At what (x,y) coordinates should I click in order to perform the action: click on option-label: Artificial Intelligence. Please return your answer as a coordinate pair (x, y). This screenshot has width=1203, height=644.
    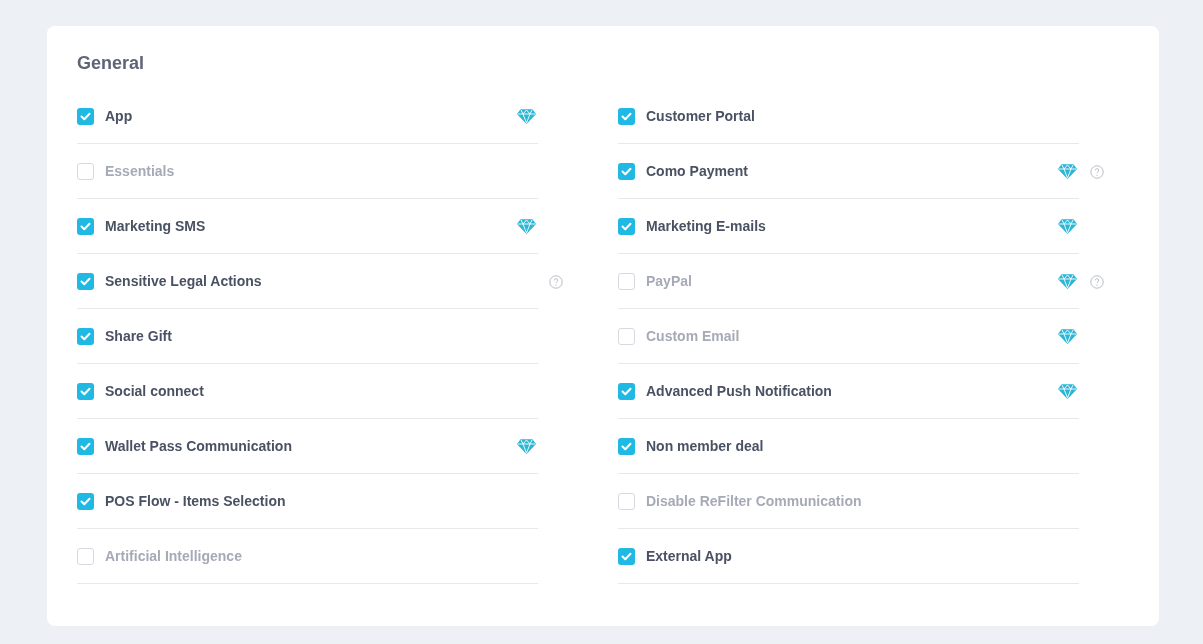
    Looking at the image, I should click on (173, 556).